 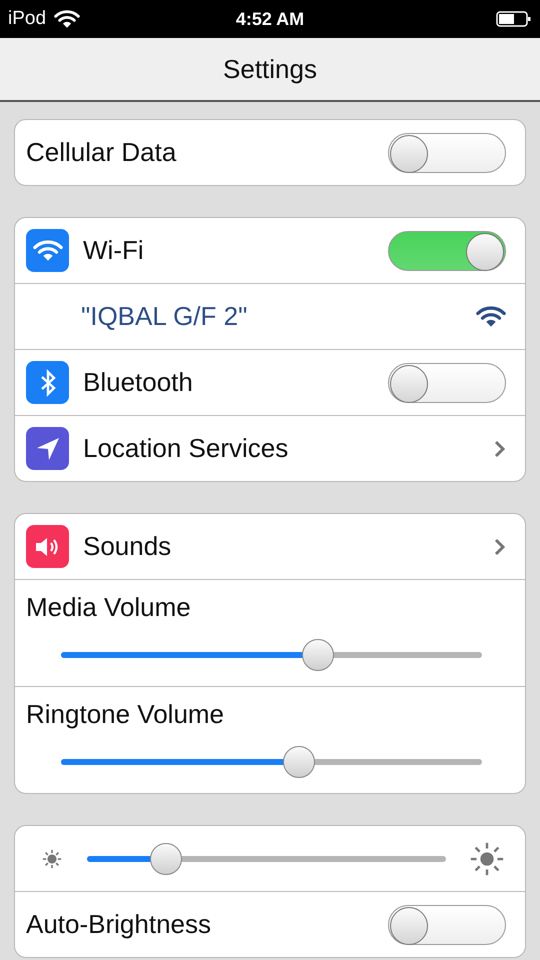 I want to click on settings-row: Bluetooth, so click(x=270, y=382).